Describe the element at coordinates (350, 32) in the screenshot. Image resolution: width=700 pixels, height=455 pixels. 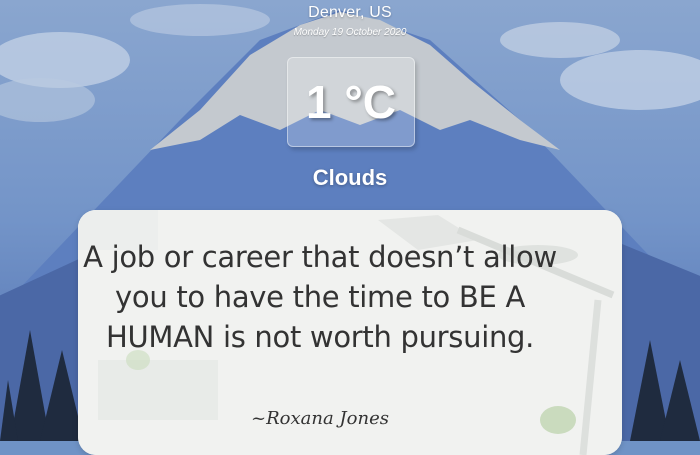
I see `date-label: Monday 19 October 2020` at that location.